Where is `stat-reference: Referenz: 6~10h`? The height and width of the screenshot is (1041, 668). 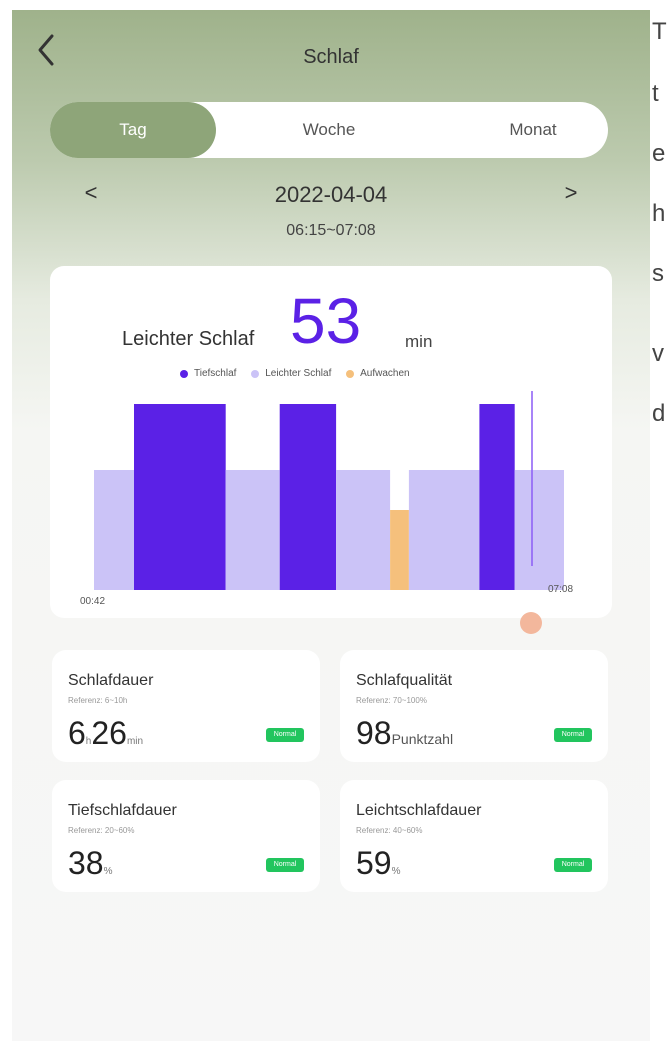
stat-reference: Referenz: 6~10h is located at coordinates (98, 700).